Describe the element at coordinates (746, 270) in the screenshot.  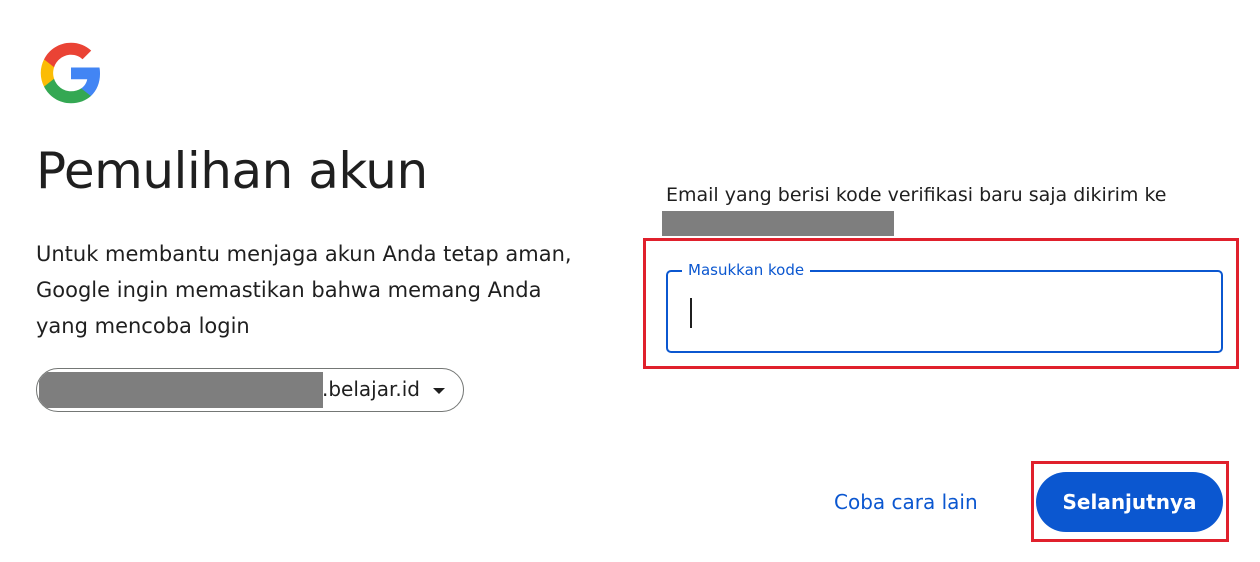
I see `code-field-label: Masukkan kode` at that location.